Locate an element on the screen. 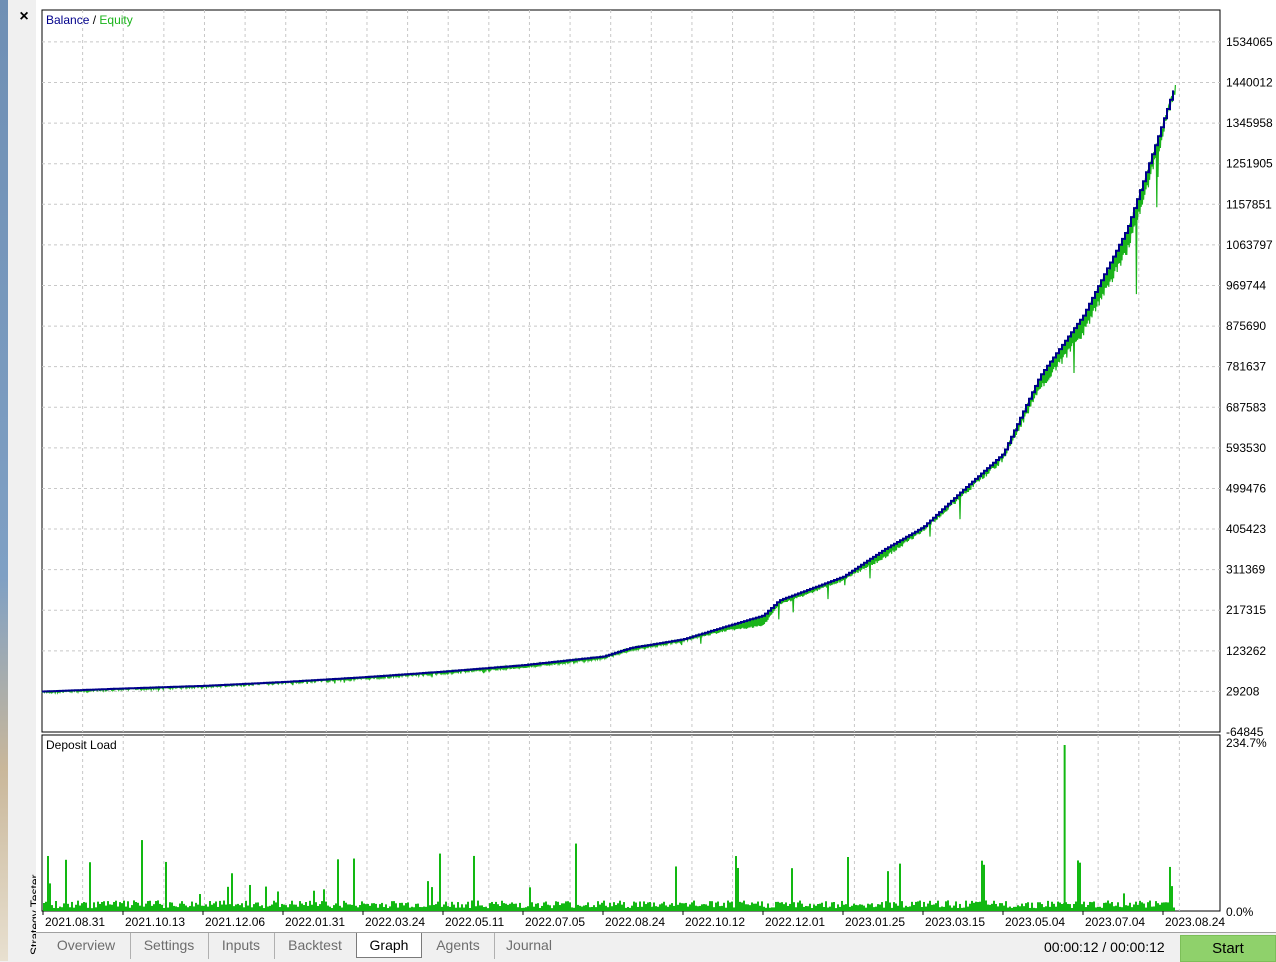  x-tick-label: 2022.05.11 is located at coordinates (474, 922).